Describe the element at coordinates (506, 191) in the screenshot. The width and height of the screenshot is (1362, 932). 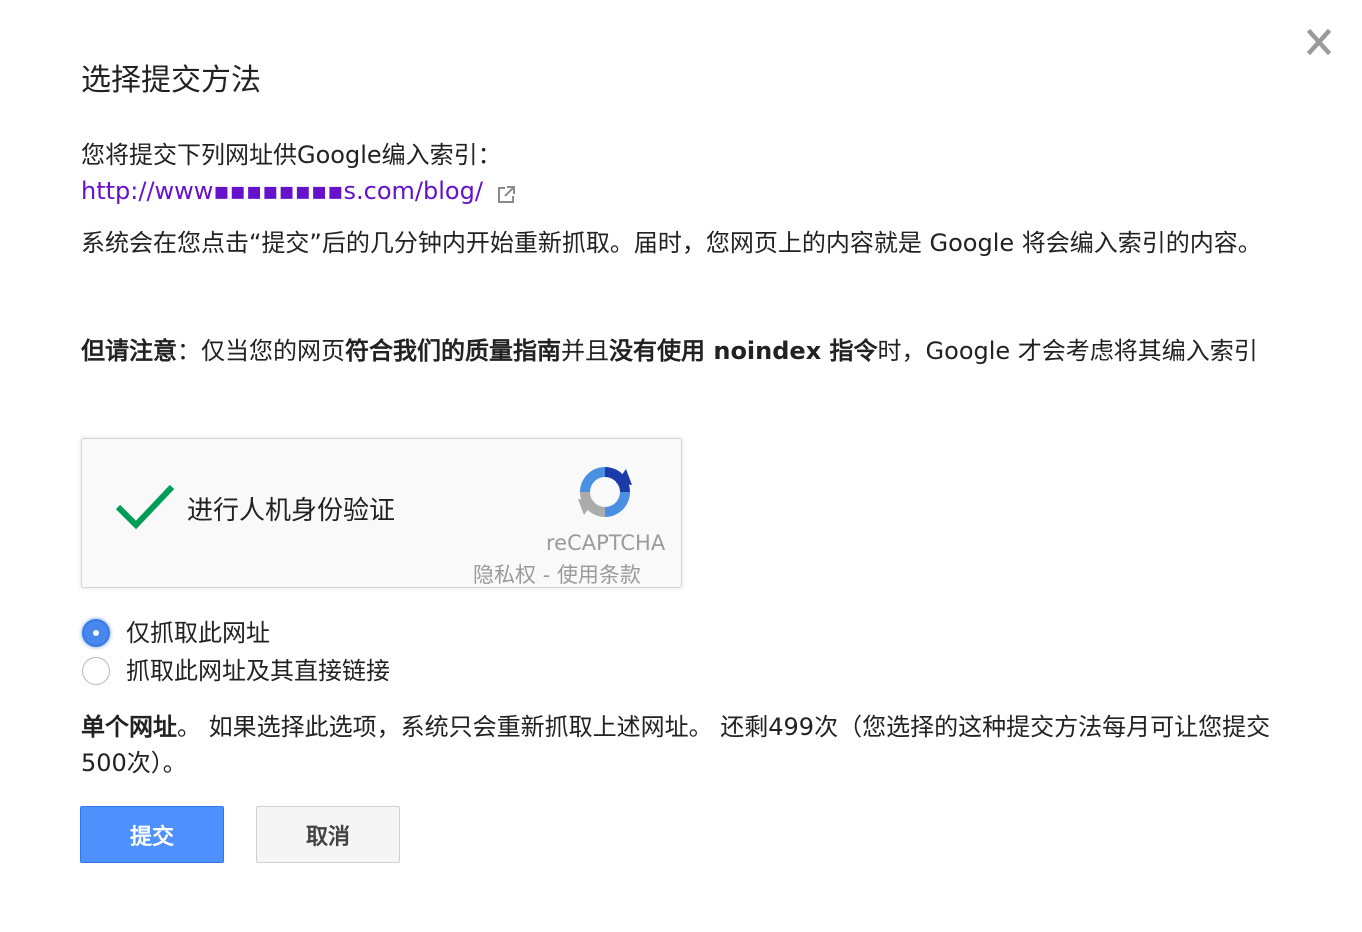
I see `external-link-icon` at that location.